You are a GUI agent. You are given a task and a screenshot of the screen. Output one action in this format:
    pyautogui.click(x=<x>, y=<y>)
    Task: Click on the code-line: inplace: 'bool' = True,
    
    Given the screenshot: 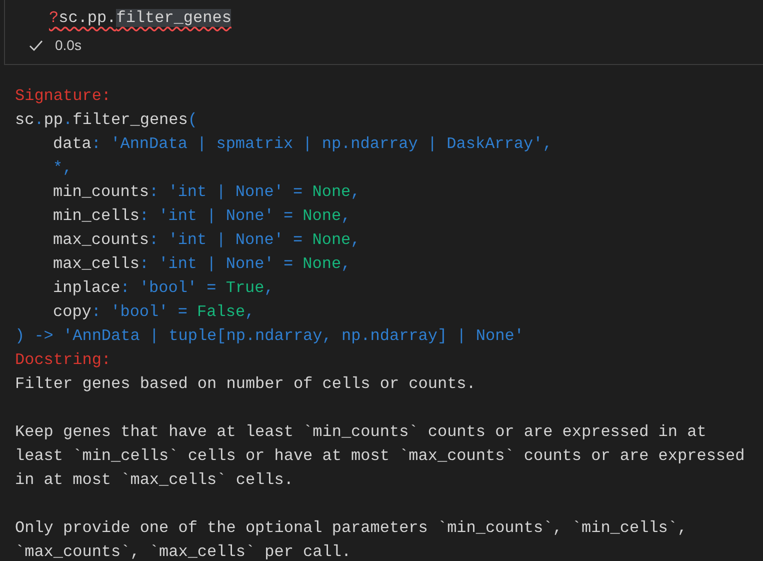 What is the action you would take?
    pyautogui.click(x=163, y=288)
    